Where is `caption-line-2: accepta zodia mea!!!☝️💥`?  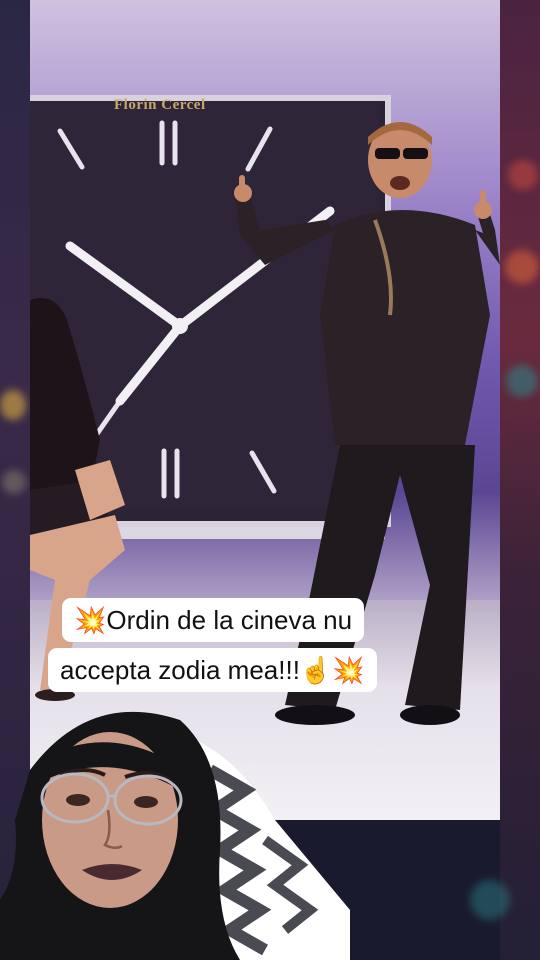 caption-line-2: accepta zodia mea!!!☝️💥 is located at coordinates (212, 670).